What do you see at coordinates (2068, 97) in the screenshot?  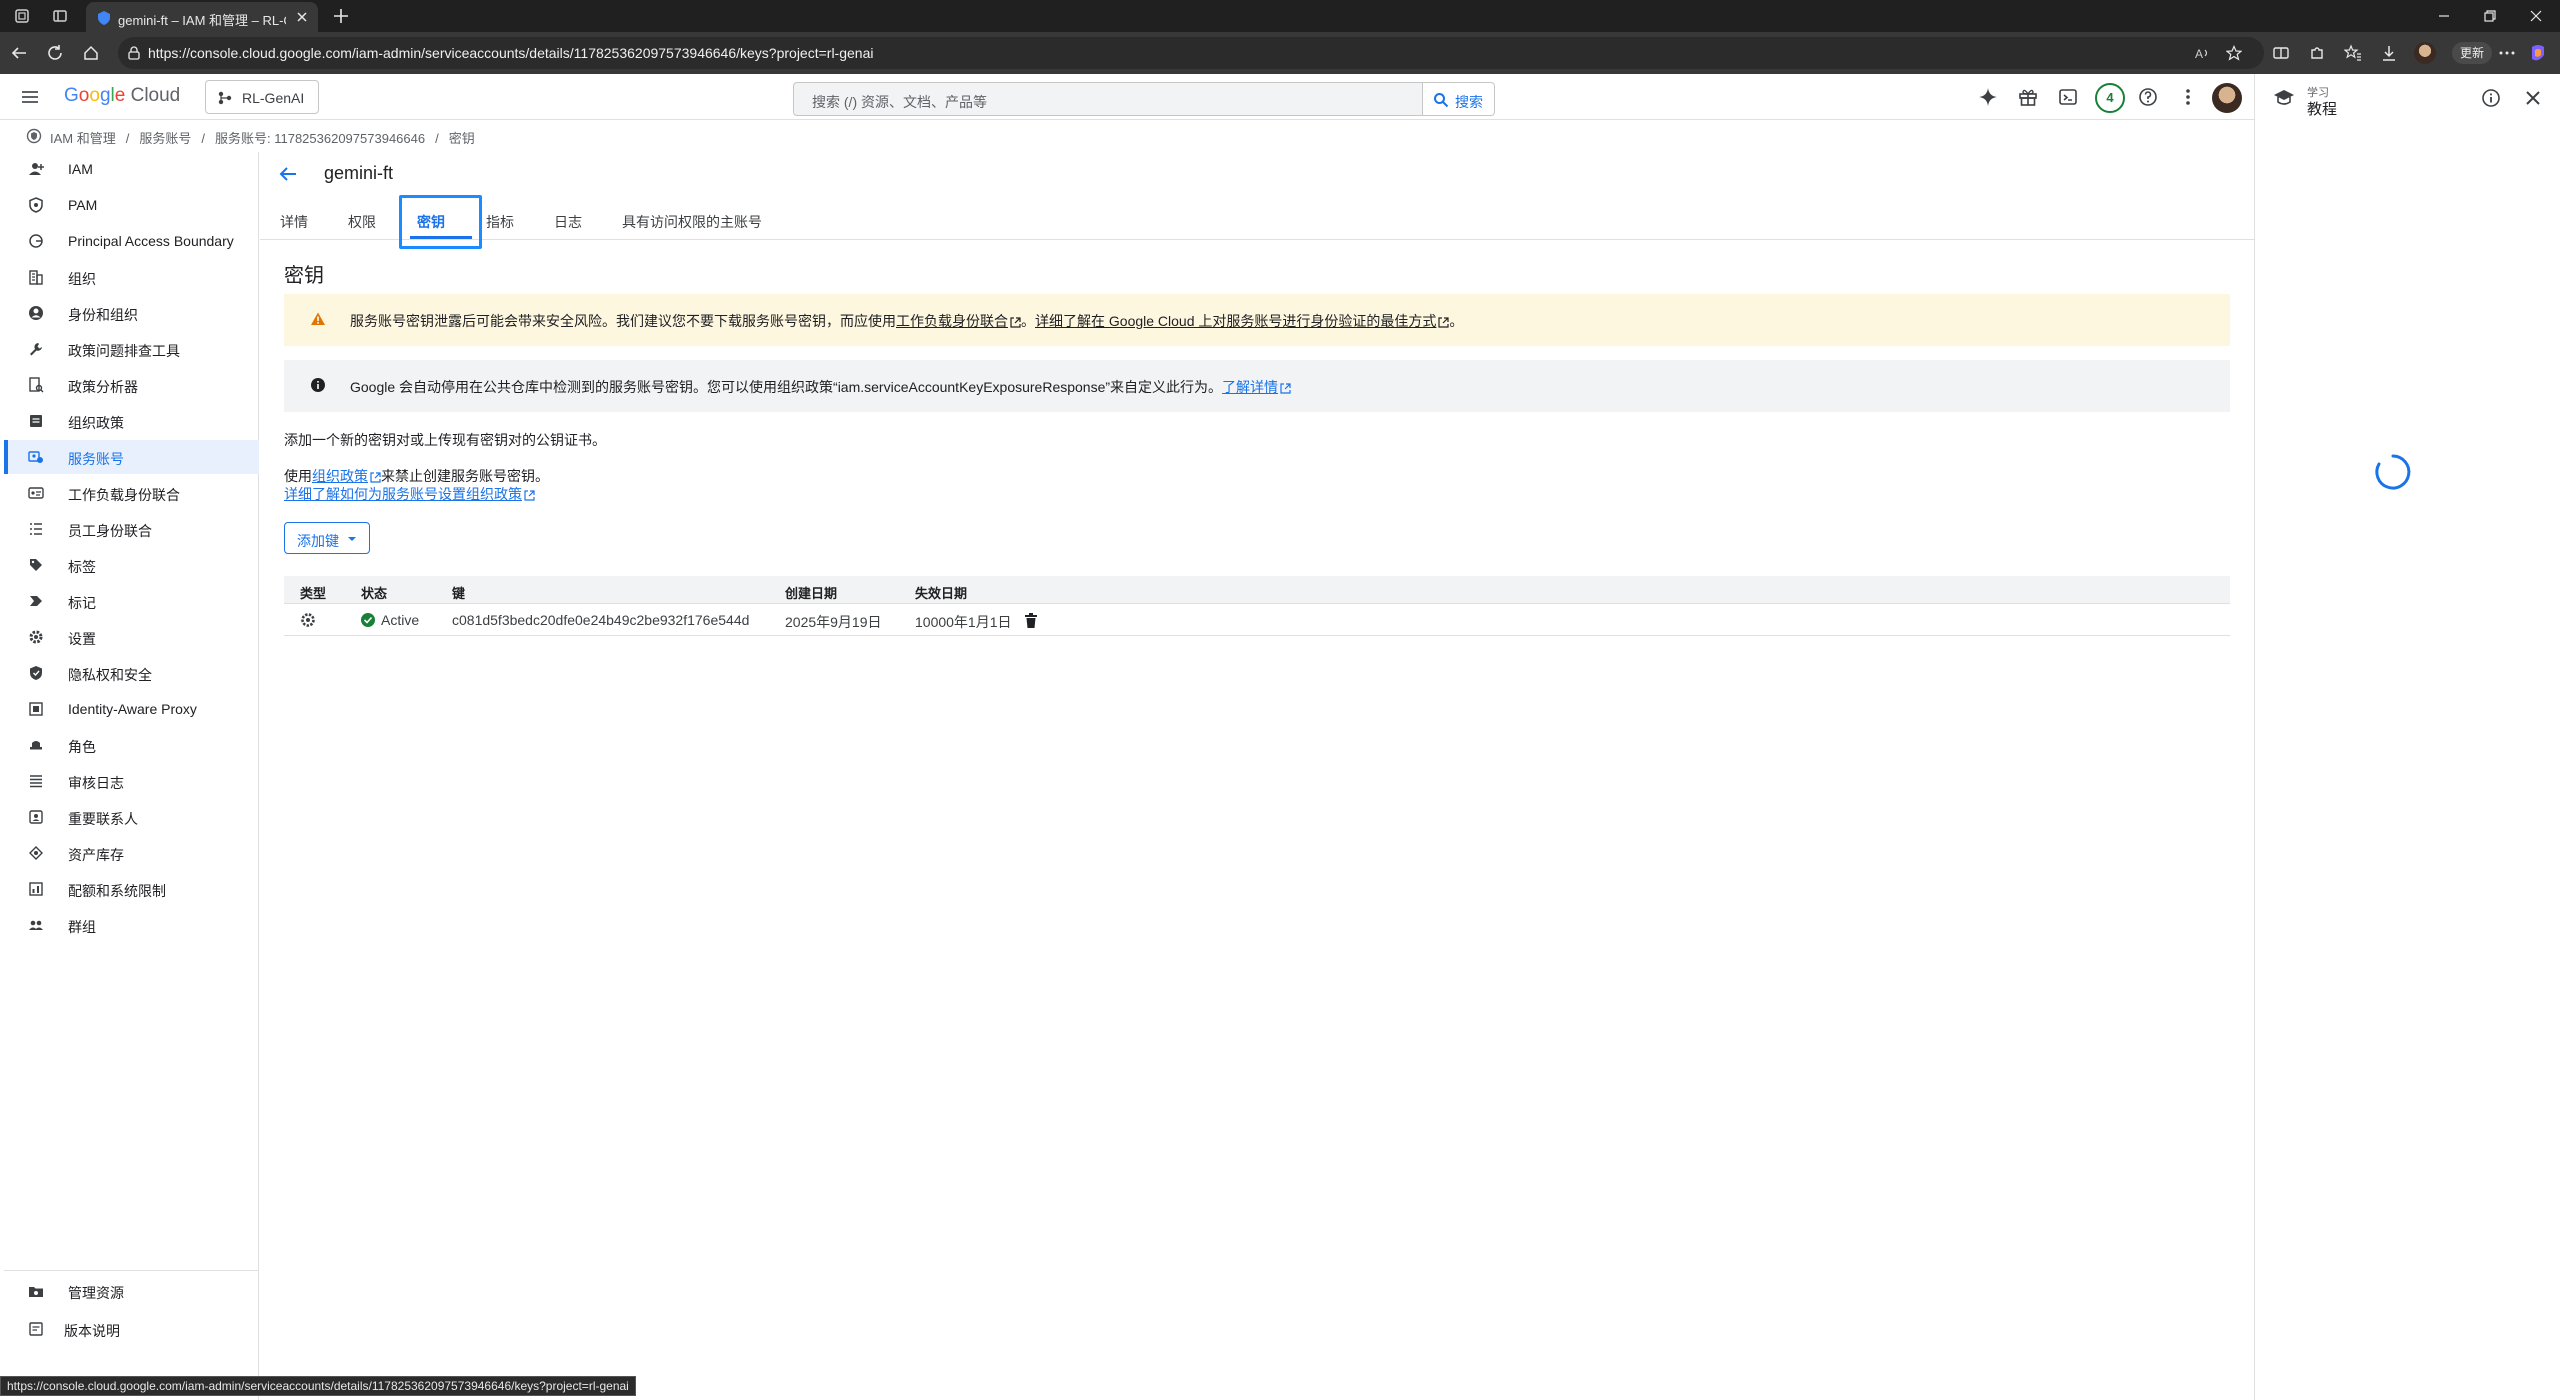 I see `cloud-shell-icon` at bounding box center [2068, 97].